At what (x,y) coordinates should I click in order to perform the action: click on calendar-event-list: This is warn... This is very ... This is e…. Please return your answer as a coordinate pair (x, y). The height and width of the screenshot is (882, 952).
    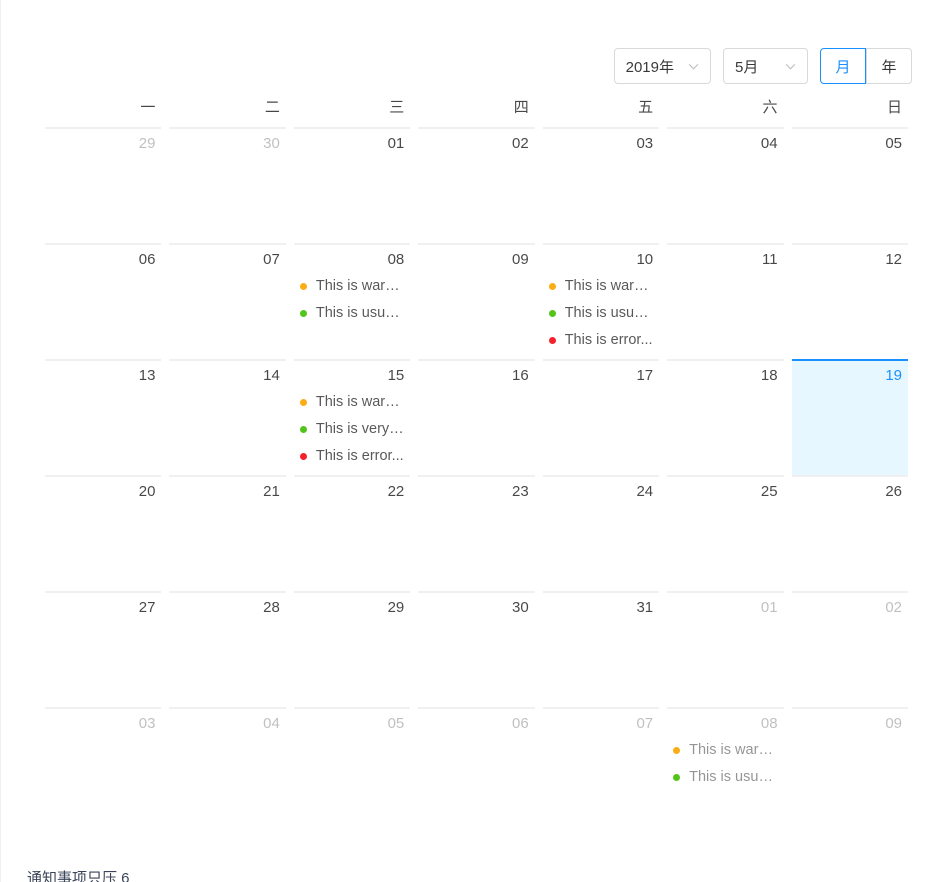
    Looking at the image, I should click on (351, 432).